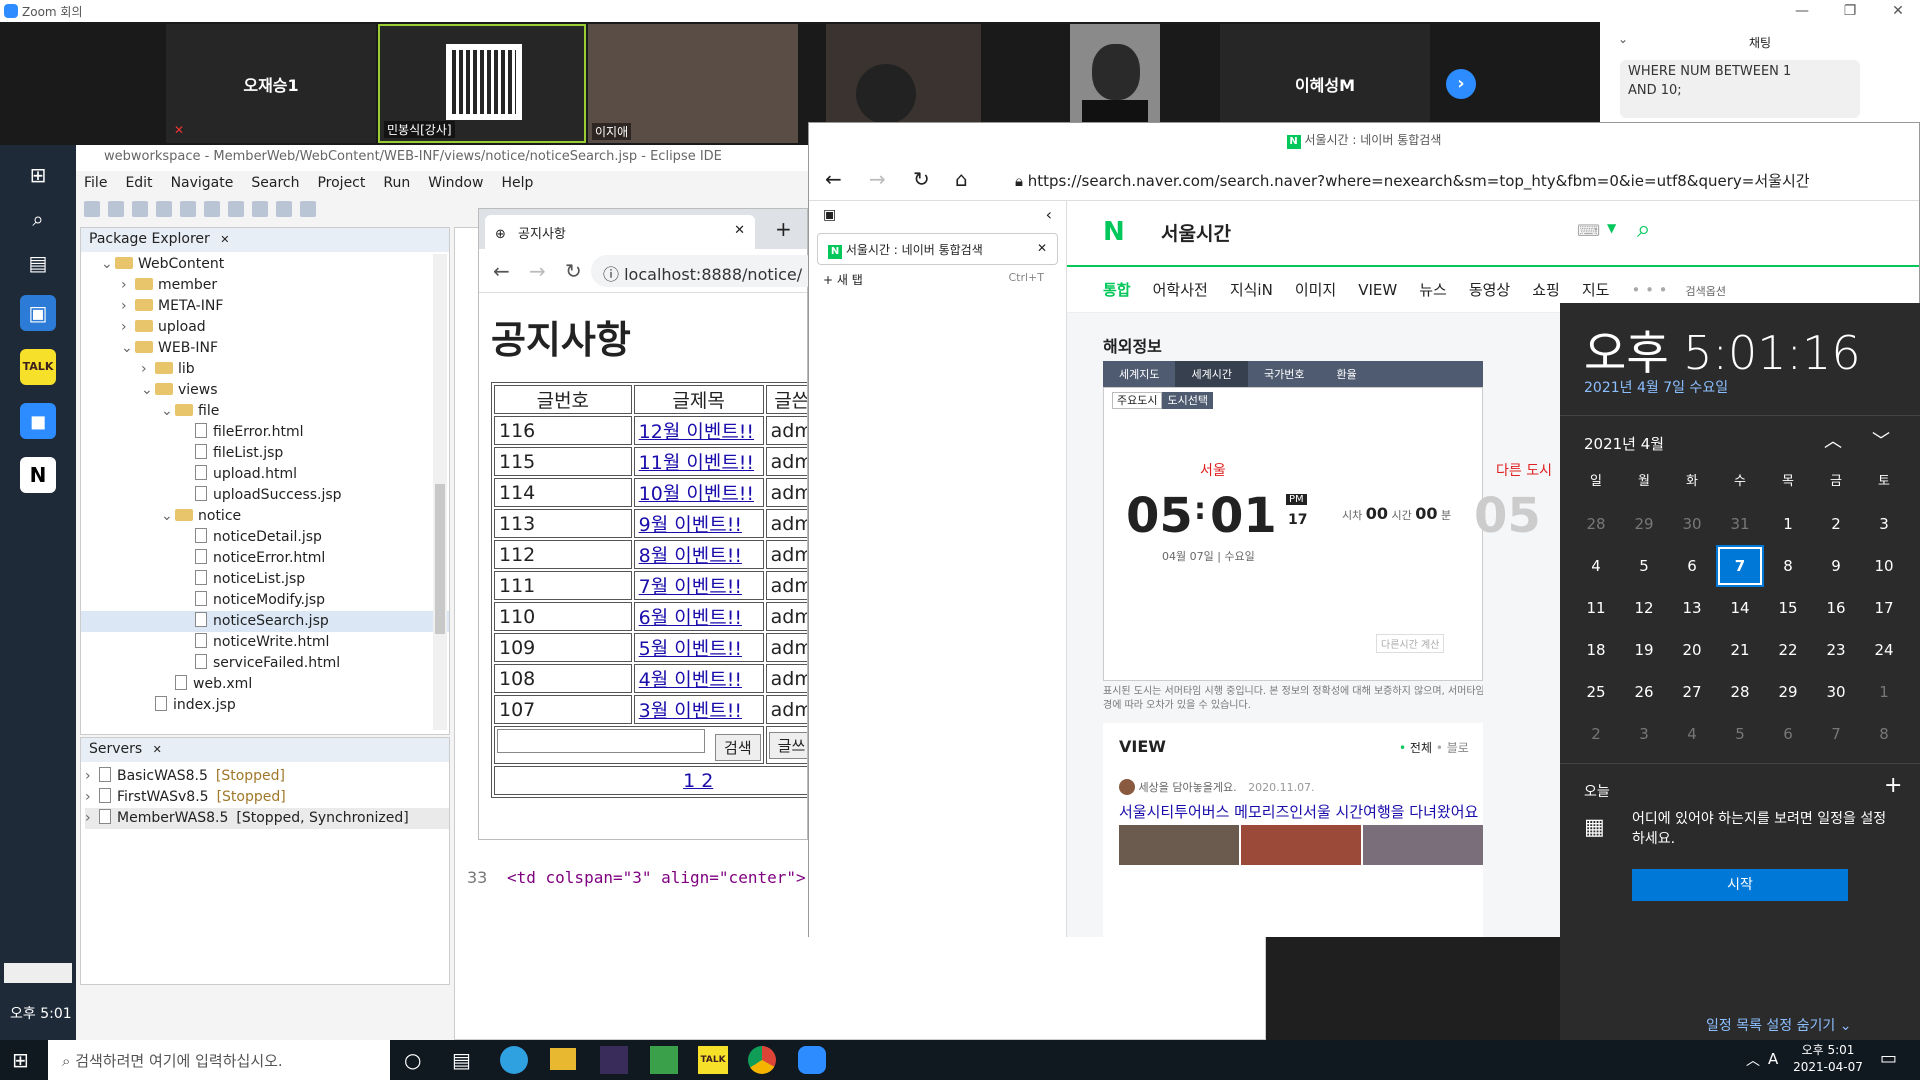  Describe the element at coordinates (1187, 400) in the screenshot. I see `tab-city-select: 도시선택` at that location.